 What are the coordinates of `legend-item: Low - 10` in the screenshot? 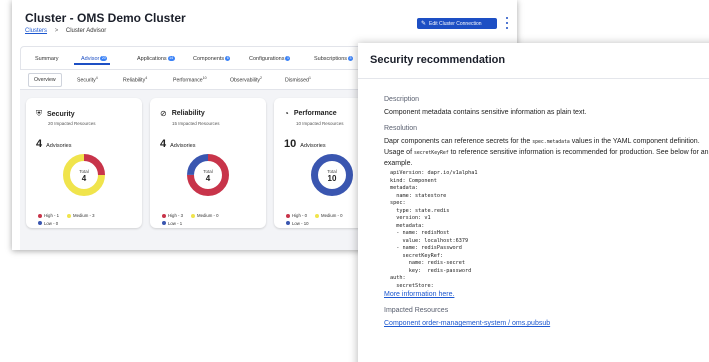 It's located at (297, 223).